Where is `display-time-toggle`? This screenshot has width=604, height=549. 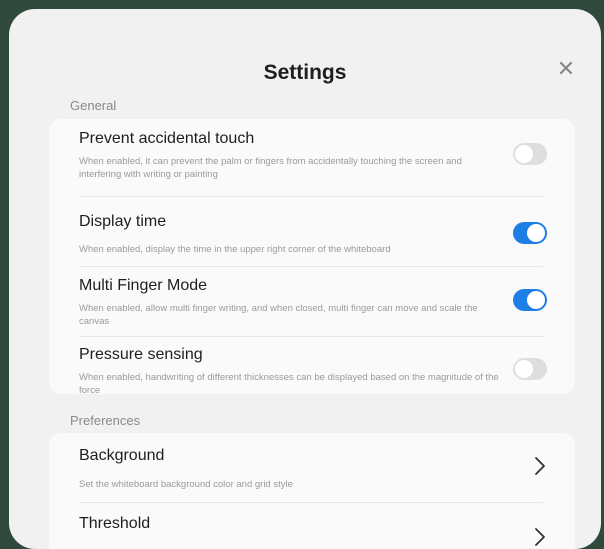
display-time-toggle is located at coordinates (530, 233).